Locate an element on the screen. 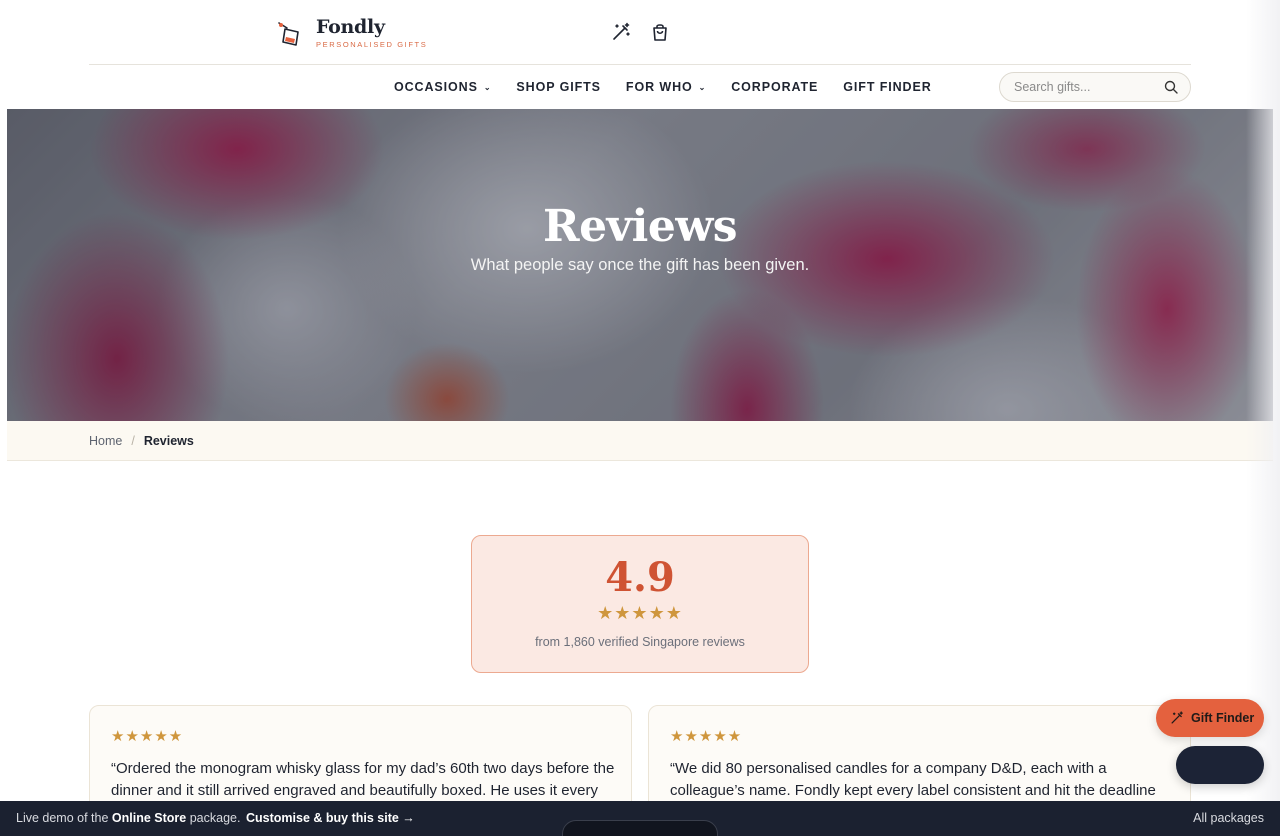 The image size is (1280, 836). rating-caption: from 1,860 verified Singapore reviews is located at coordinates (640, 642).